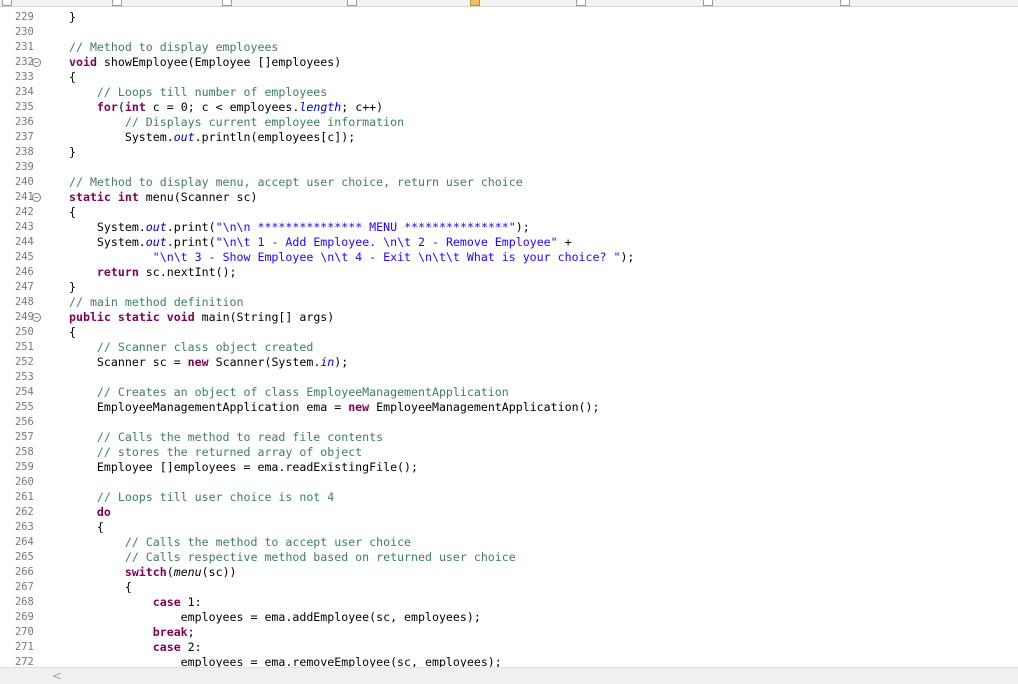 This screenshot has width=1018, height=684. I want to click on code-line: // Method to display employees, so click(173, 47).